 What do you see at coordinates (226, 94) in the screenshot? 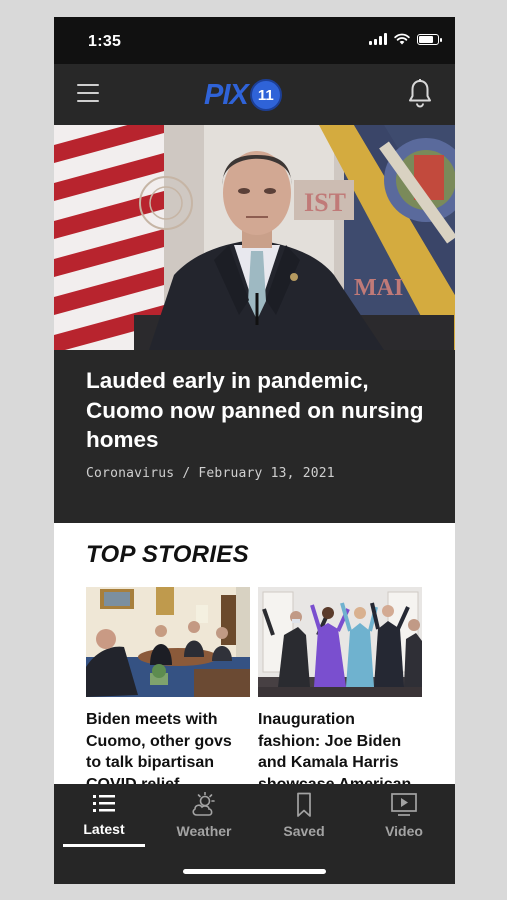
I see `logo-text: PIX` at bounding box center [226, 94].